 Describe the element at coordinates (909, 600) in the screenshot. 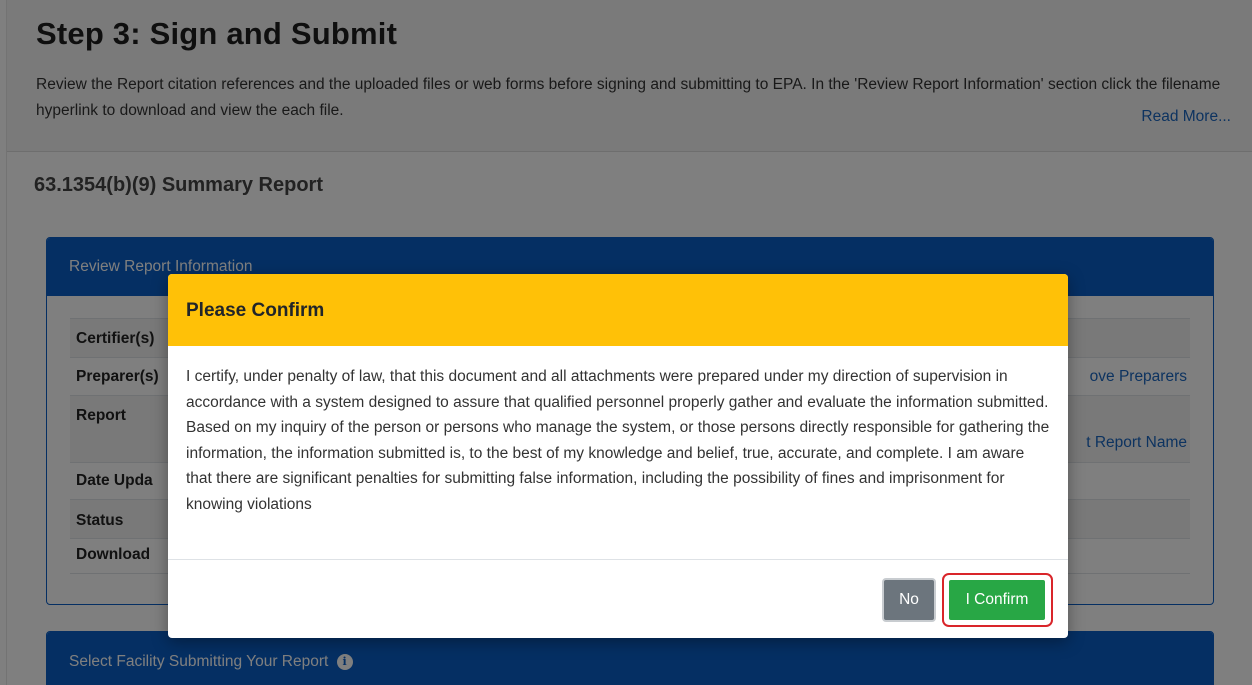

I see `no-button: No` at that location.